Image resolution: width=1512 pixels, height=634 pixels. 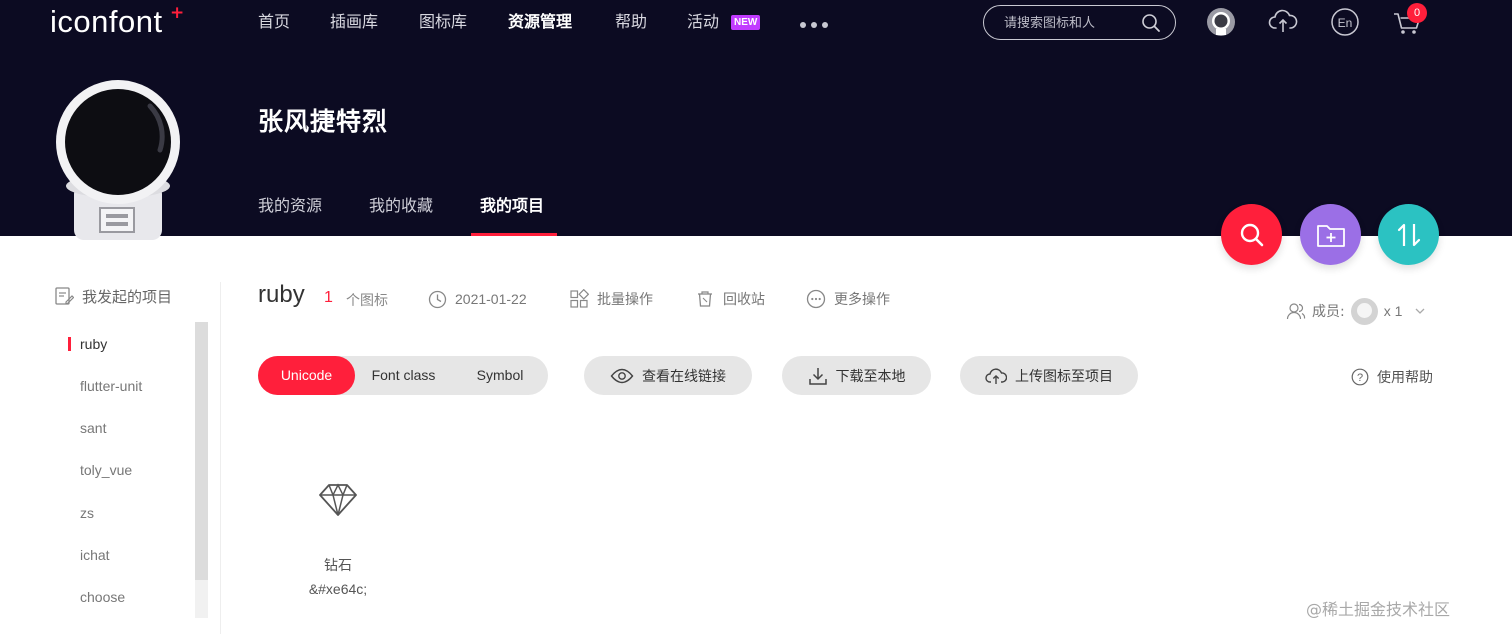 What do you see at coordinates (111, 386) in the screenshot?
I see `sidebar-item-flutter-unit: flutter-unit` at bounding box center [111, 386].